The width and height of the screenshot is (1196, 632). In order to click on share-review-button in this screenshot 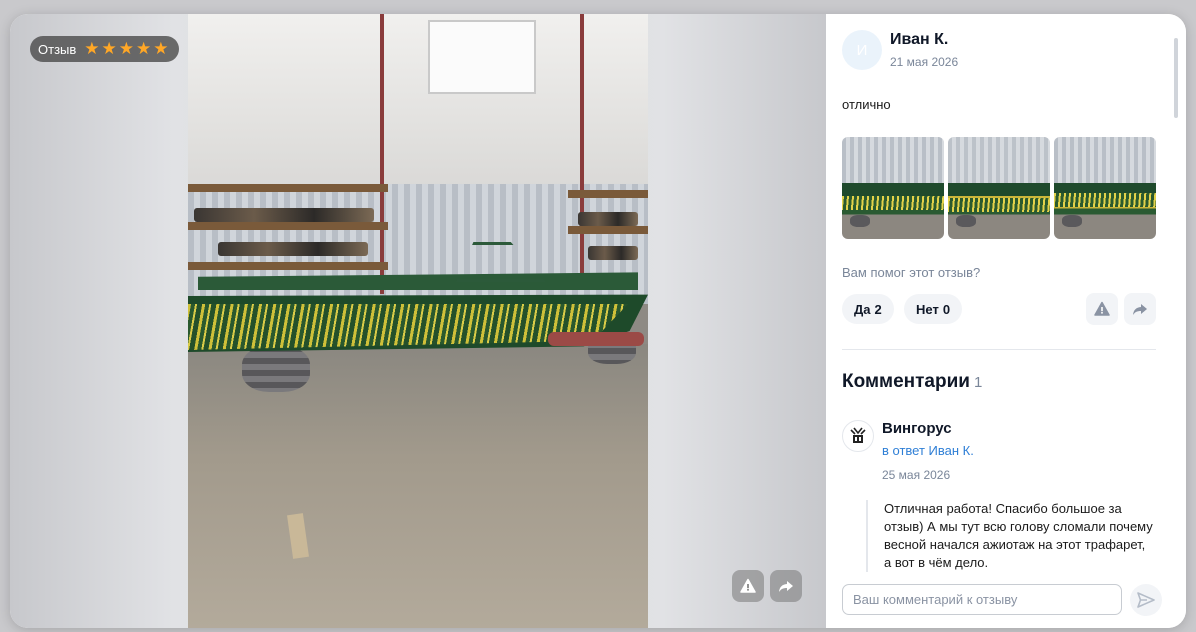, I will do `click(1140, 309)`.